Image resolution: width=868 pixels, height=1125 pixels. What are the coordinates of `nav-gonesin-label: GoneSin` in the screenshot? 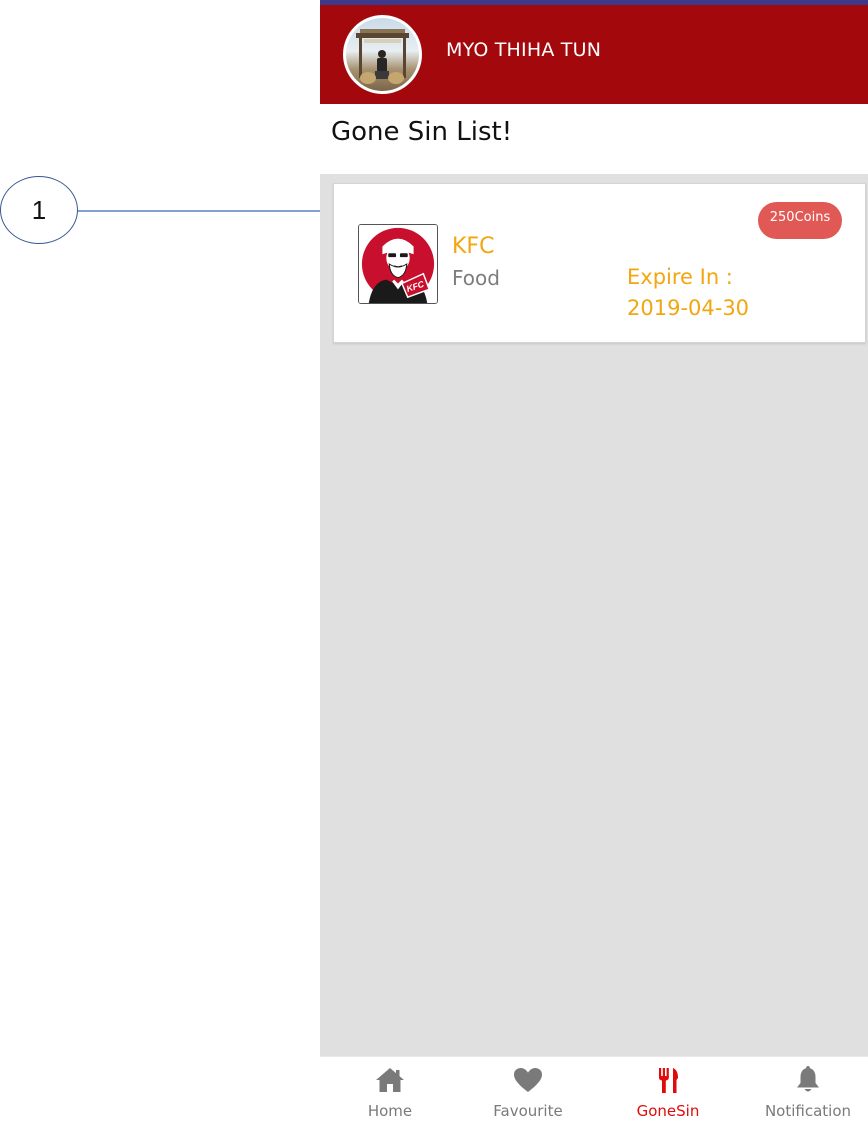 It's located at (668, 1111).